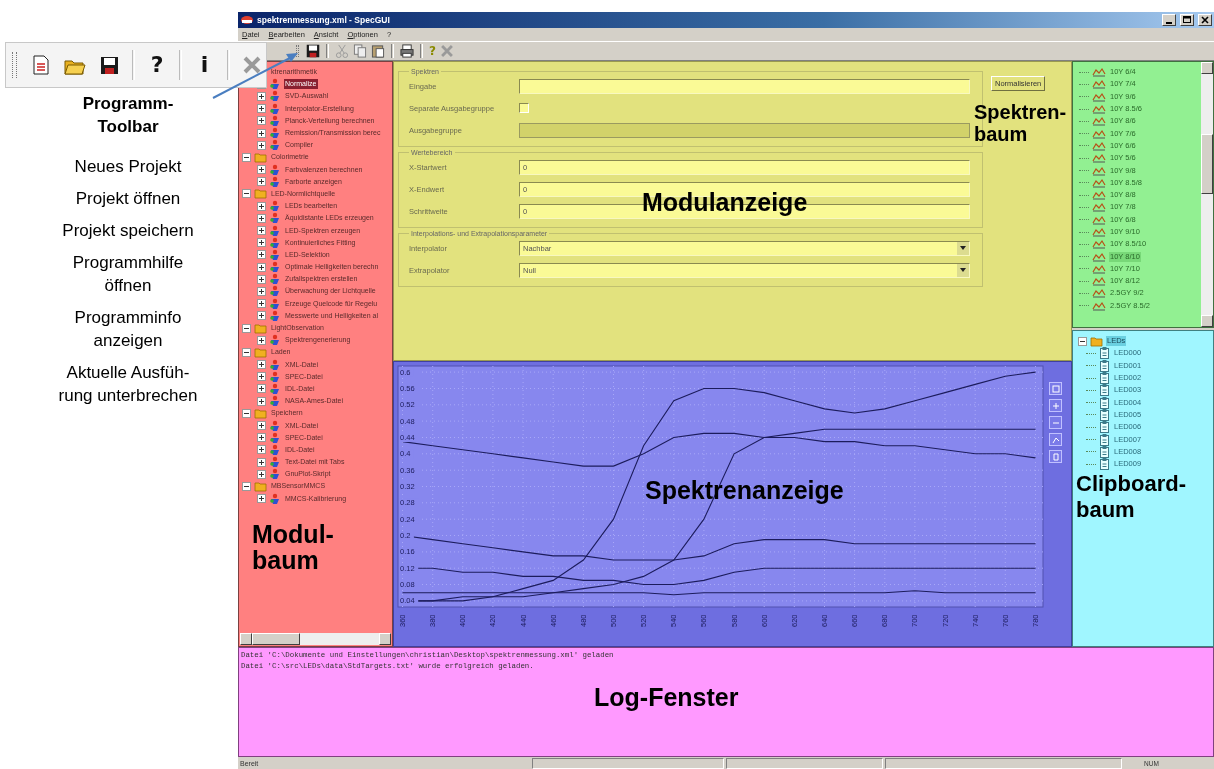 Image resolution: width=1214 pixels, height=769 pixels. I want to click on window-title: spektrenmessung.xml - SpecGUI, so click(323, 20).